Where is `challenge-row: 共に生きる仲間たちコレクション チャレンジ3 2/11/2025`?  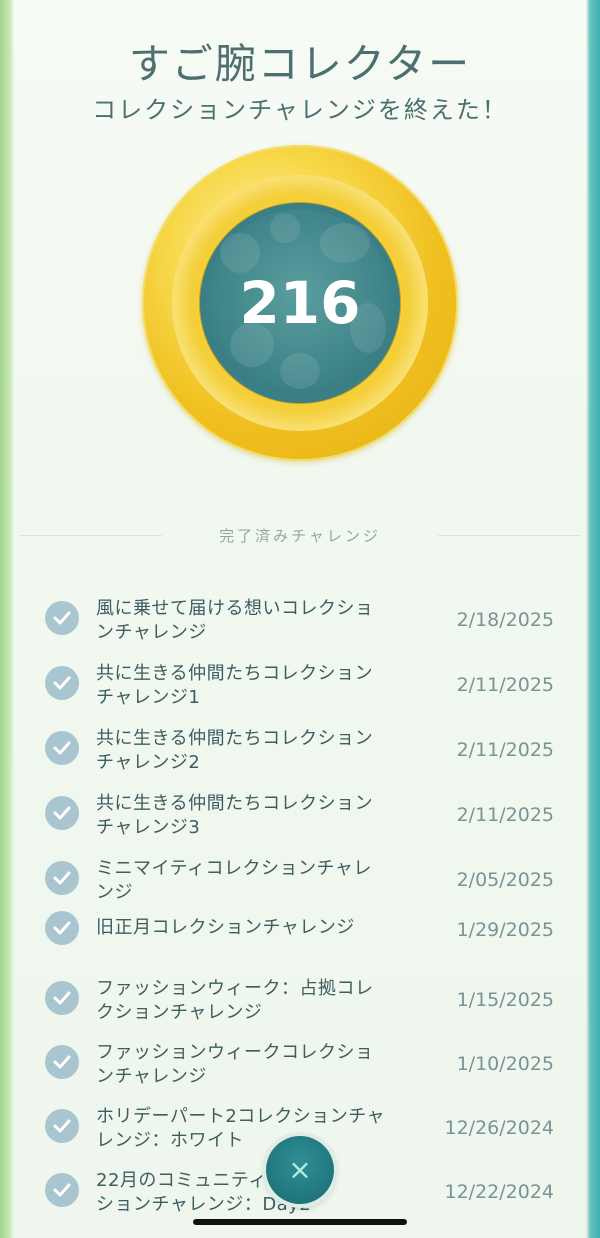 challenge-row: 共に生きる仲間たちコレクション チャレンジ3 2/11/2025 is located at coordinates (300, 813).